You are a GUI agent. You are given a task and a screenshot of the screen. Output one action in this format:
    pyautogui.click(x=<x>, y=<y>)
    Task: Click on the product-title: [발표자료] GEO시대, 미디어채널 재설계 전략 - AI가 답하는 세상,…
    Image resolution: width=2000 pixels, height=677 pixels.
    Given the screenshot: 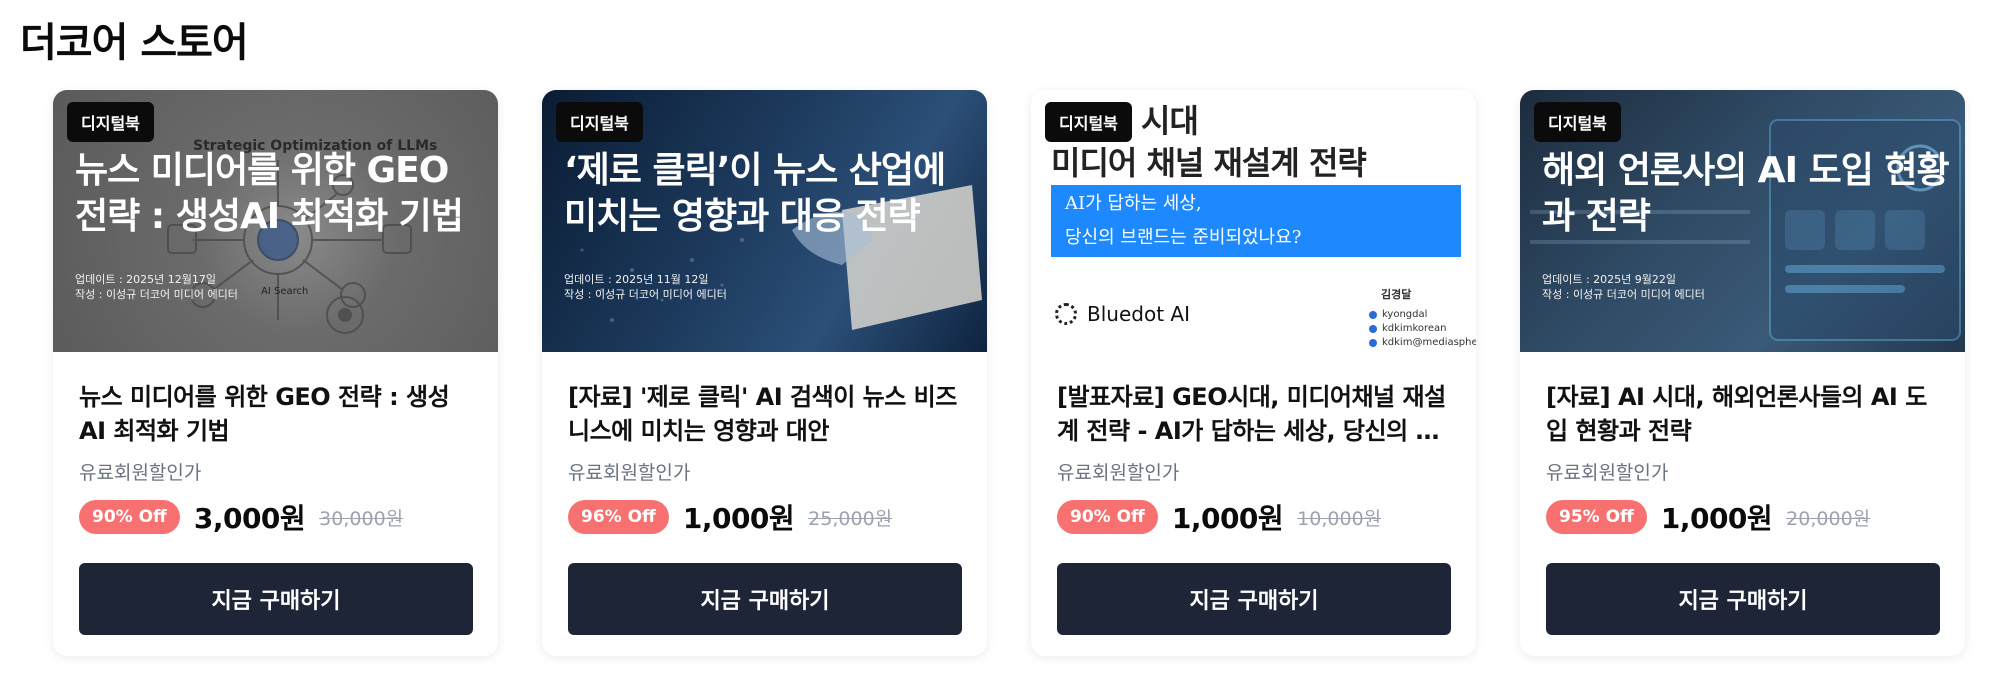 What is the action you would take?
    pyautogui.click(x=1254, y=414)
    